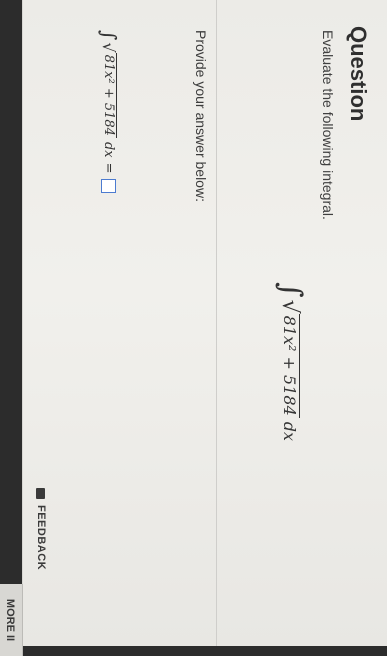 The height and width of the screenshot is (656, 387). Describe the element at coordinates (109, 95) in the screenshot. I see `answer-radicand: 81x² + 5184` at that location.